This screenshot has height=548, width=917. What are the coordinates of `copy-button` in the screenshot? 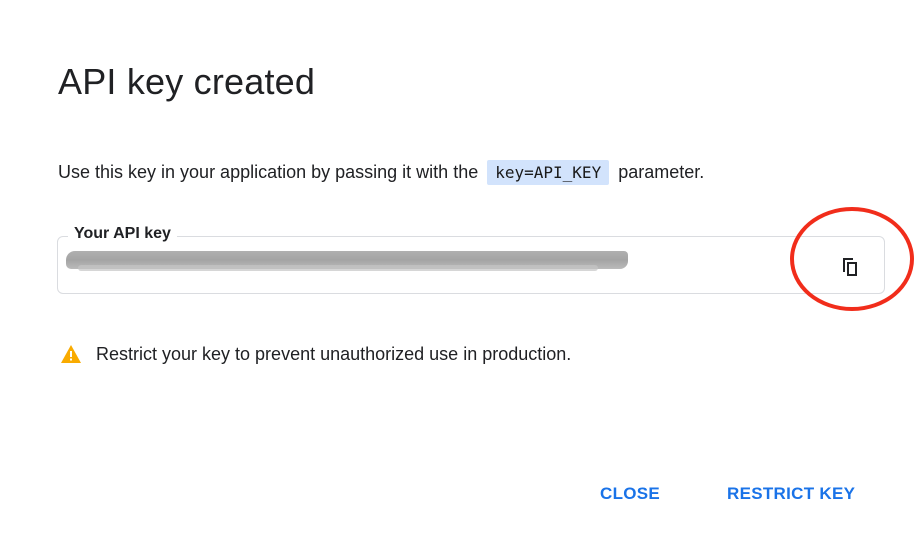 It's located at (850, 267).